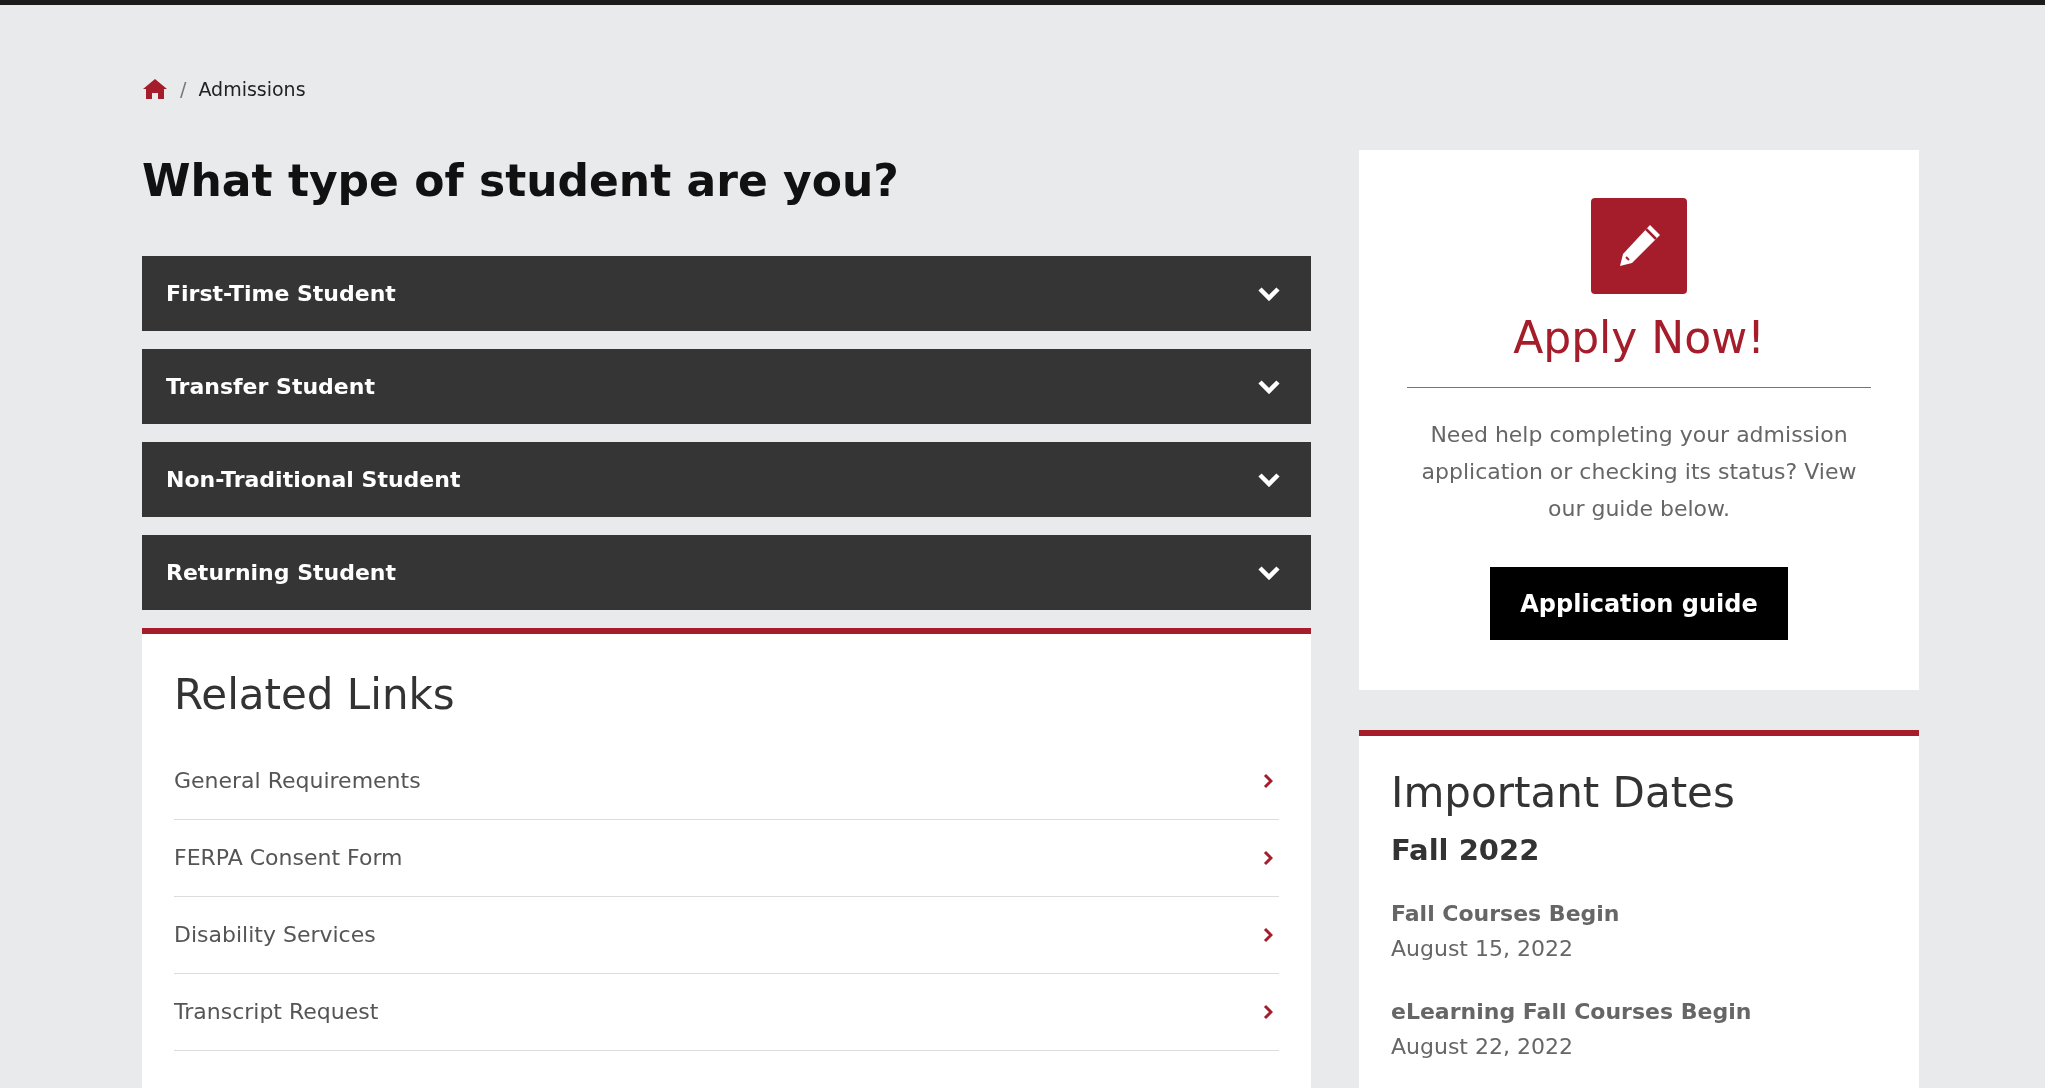 The height and width of the screenshot is (1088, 2045). I want to click on date-label: eLearning Fall Courses Begin, so click(1572, 1011).